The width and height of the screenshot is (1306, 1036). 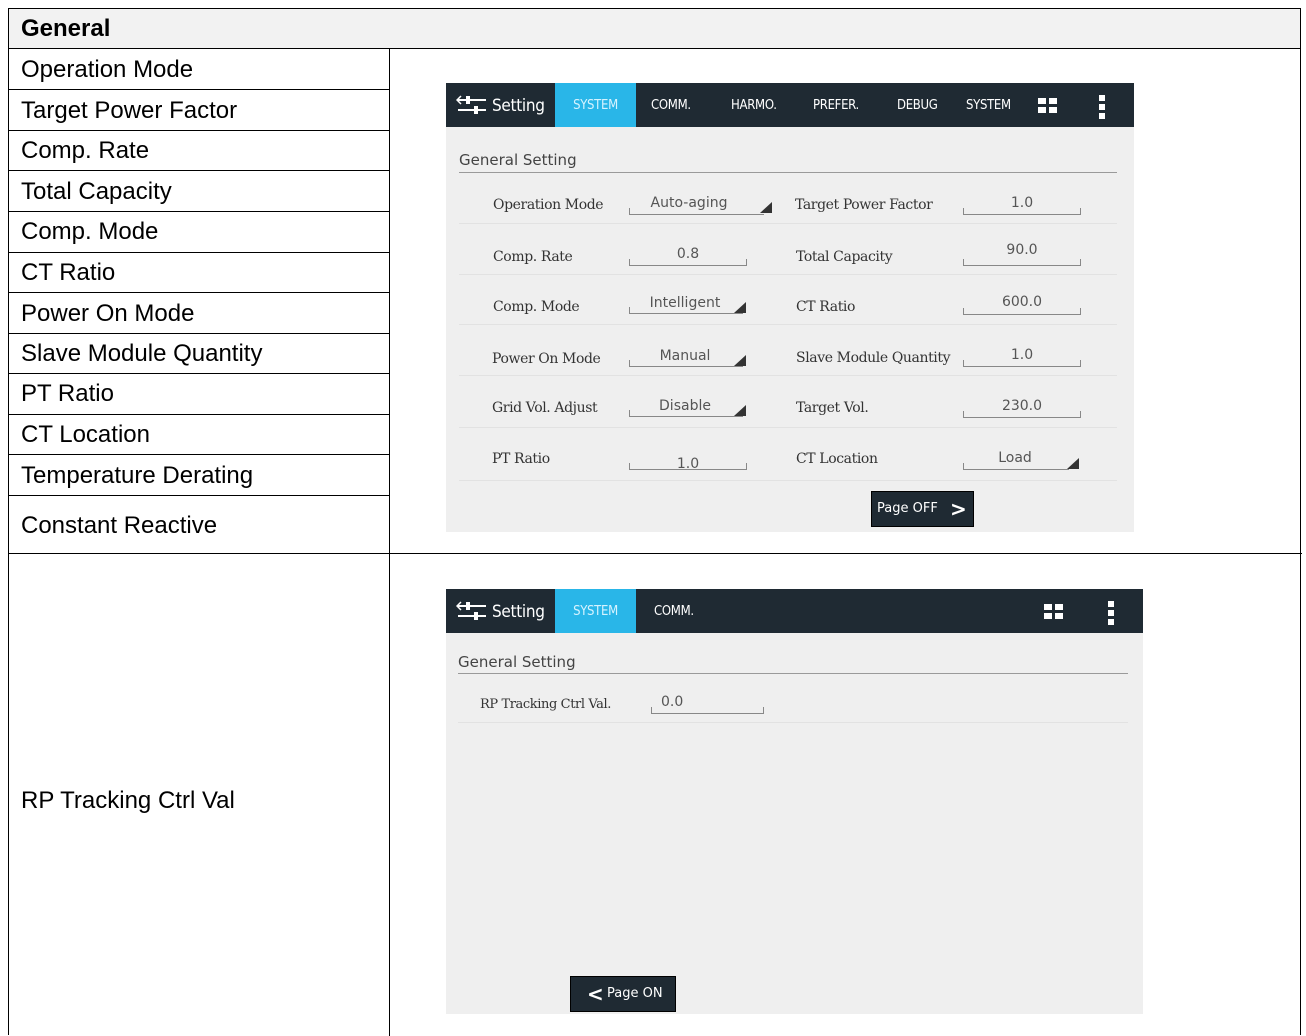 I want to click on cell-label: Temperature Derating, so click(x=137, y=475).